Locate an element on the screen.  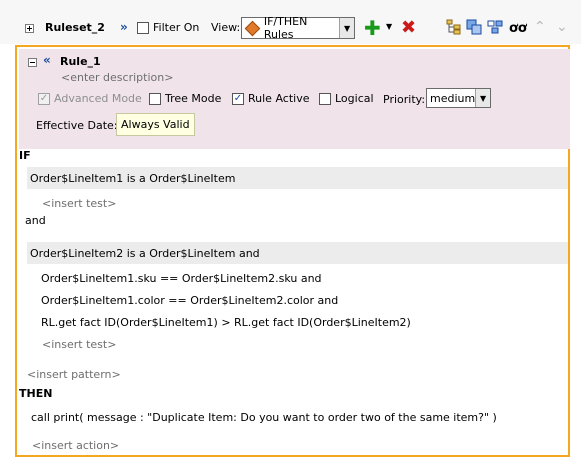
advanced-mode-checkbox: ✓ is located at coordinates (44, 98).